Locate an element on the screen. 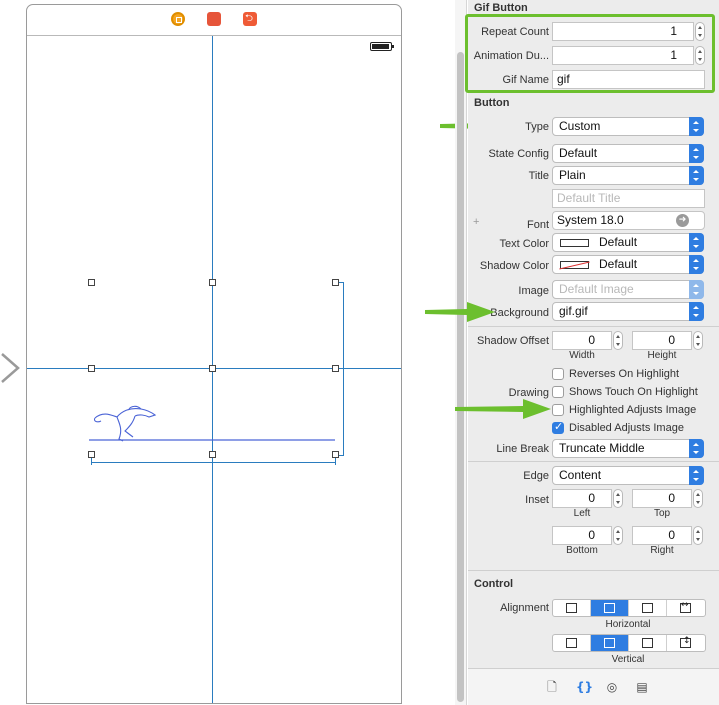  vertical-sub-label: Vertical is located at coordinates (628, 659).